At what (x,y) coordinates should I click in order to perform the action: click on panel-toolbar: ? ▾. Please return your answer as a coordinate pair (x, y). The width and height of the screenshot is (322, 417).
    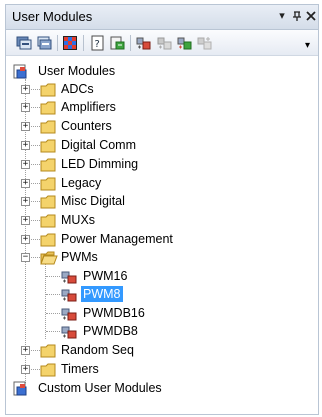
    Looking at the image, I should click on (162, 43).